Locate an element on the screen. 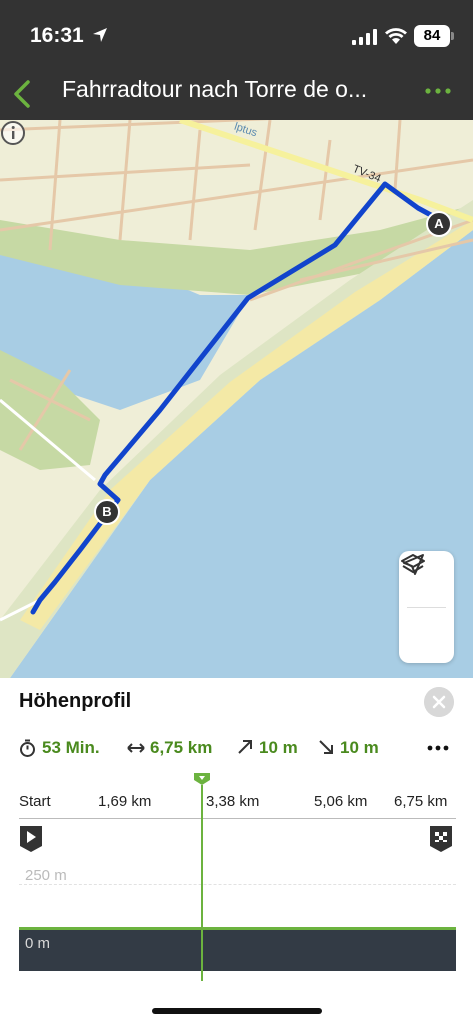 Image resolution: width=473 pixels, height=1024 pixels. route-marker-b: B is located at coordinates (107, 512).